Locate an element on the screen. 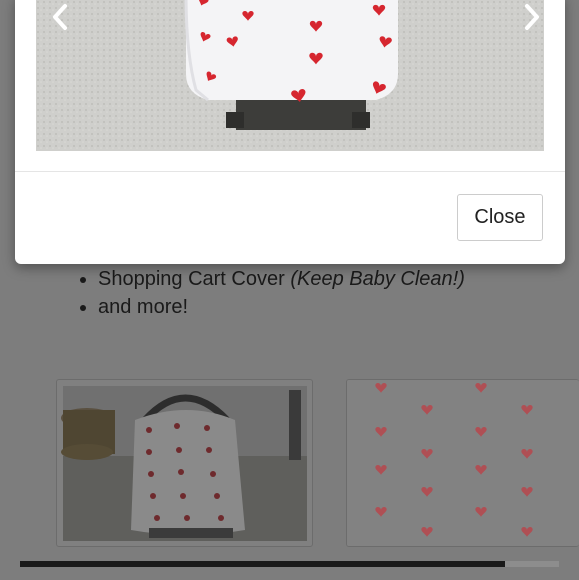 The image size is (579, 580). next-image-button is located at coordinates (532, 17).